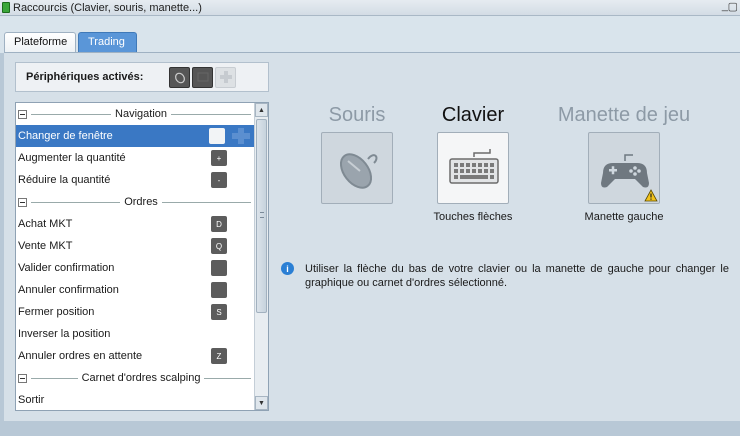 The width and height of the screenshot is (740, 436). Describe the element at coordinates (141, 202) in the screenshot. I see `group-title: Ordres` at that location.